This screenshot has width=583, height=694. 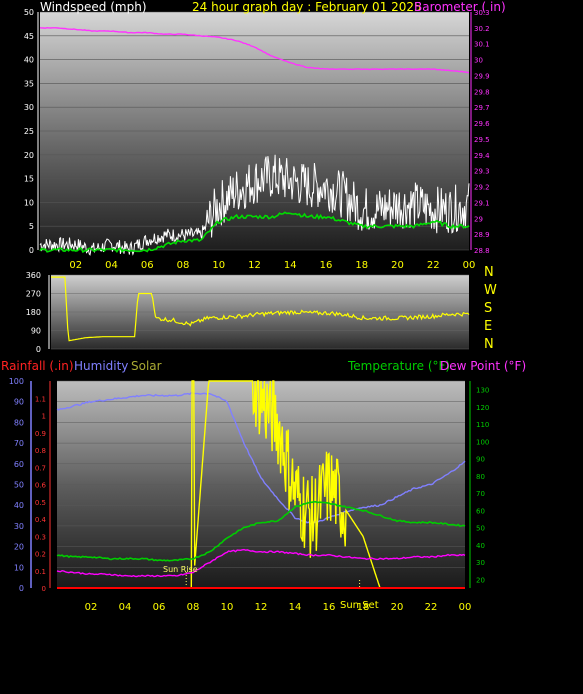 What do you see at coordinates (480, 546) in the screenshot?
I see `temperature-tick-label: 40` at bounding box center [480, 546].